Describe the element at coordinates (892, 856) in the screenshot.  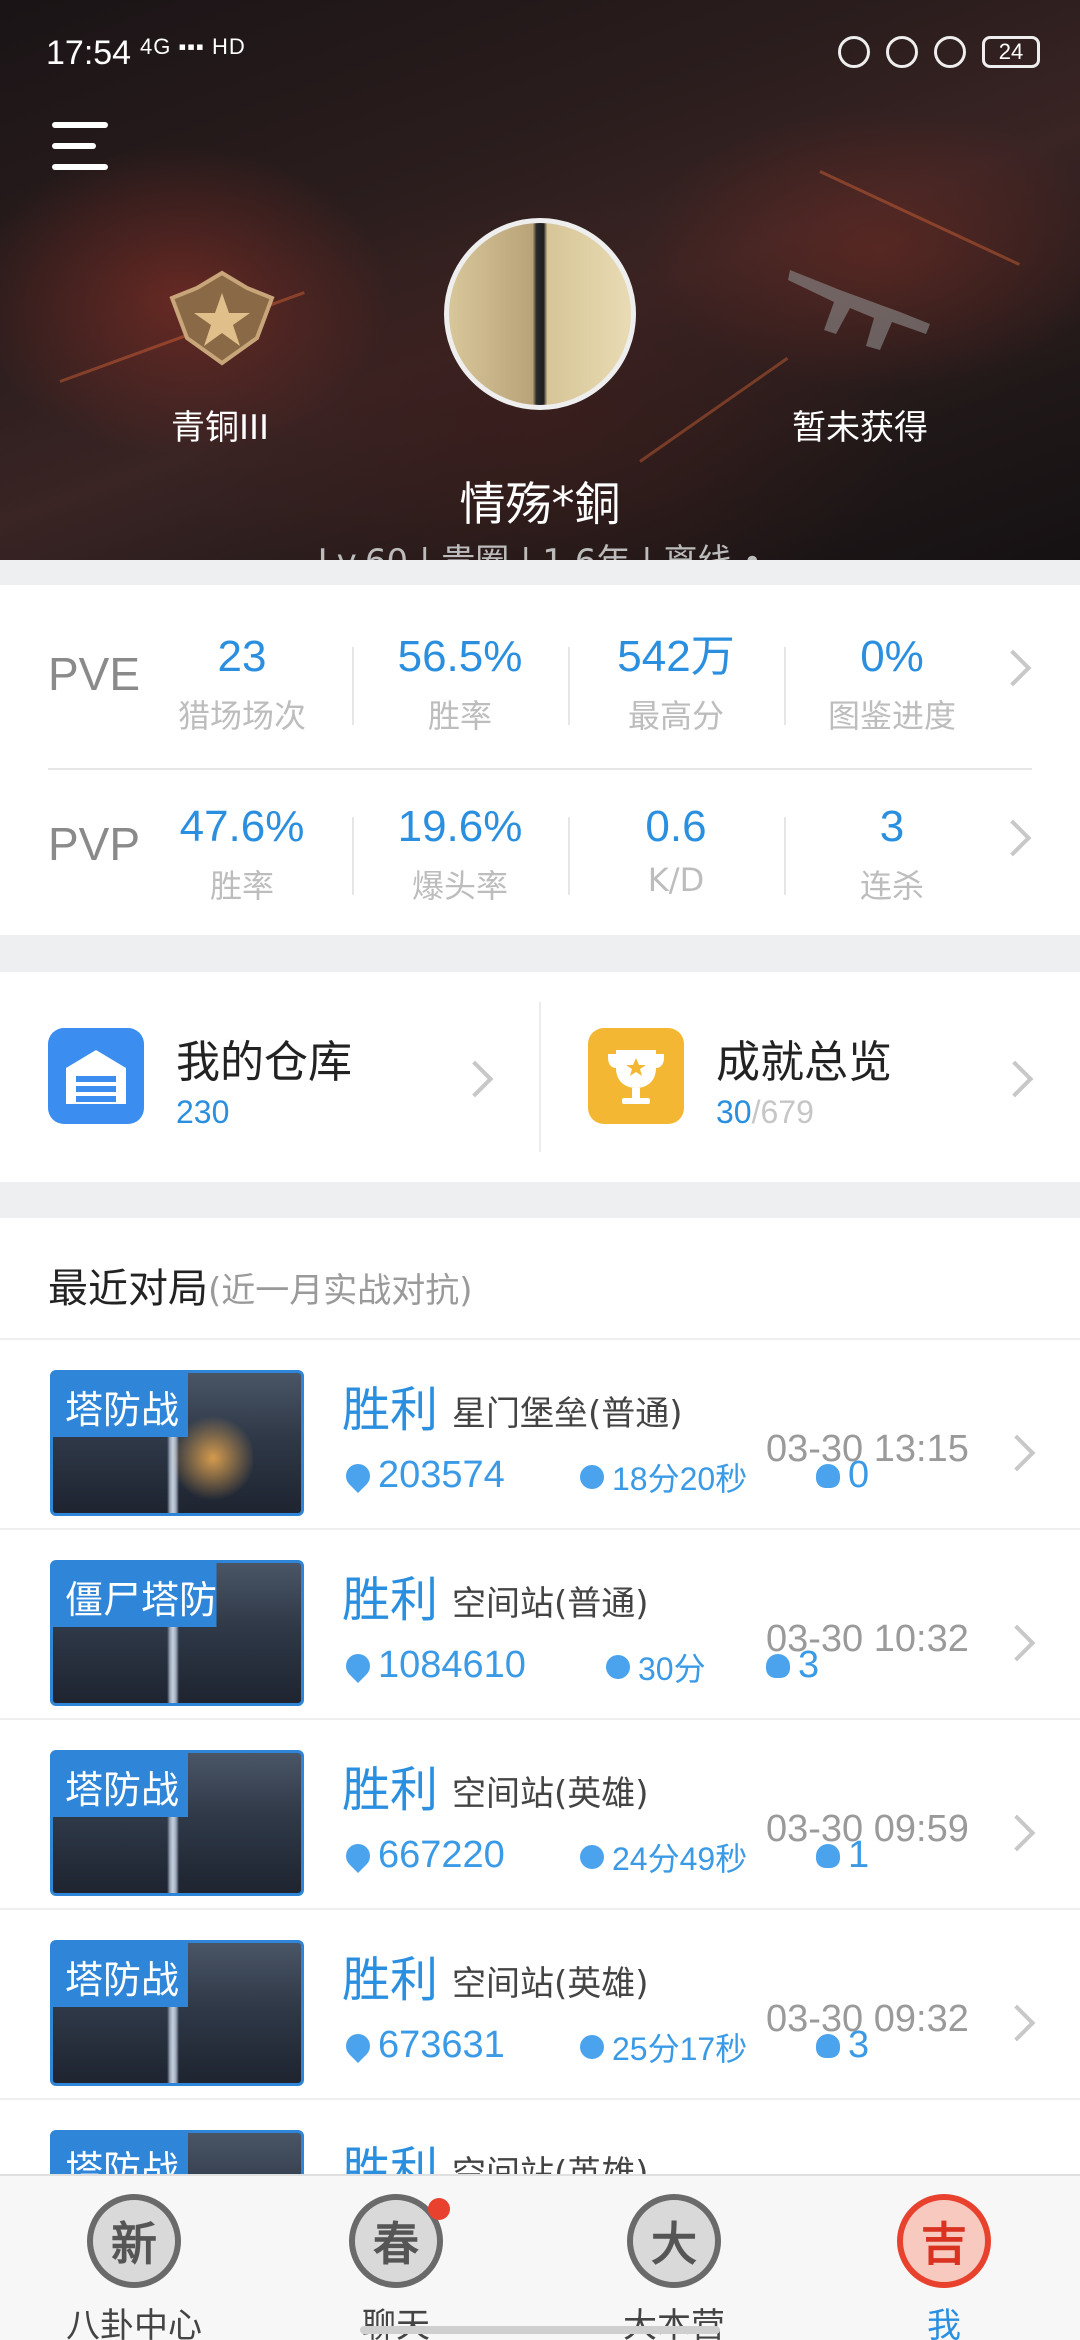
I see `pvp-stat: 3 连杀` at that location.